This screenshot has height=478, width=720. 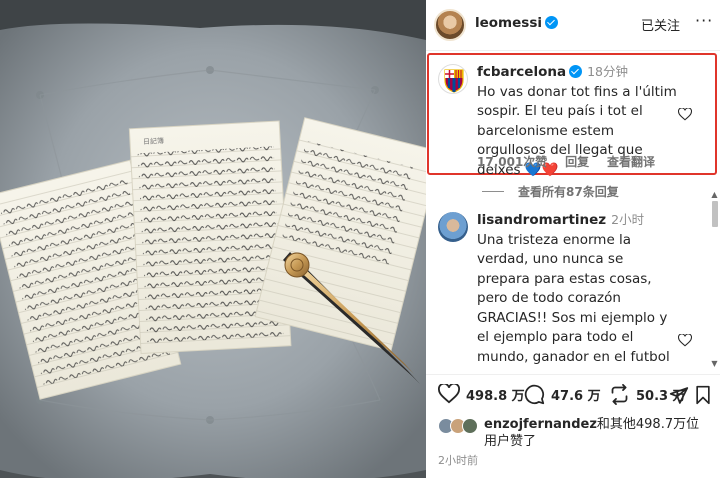 What do you see at coordinates (573, 25) in the screenshot?
I see `post-header: leomessi 已关注 ···` at bounding box center [573, 25].